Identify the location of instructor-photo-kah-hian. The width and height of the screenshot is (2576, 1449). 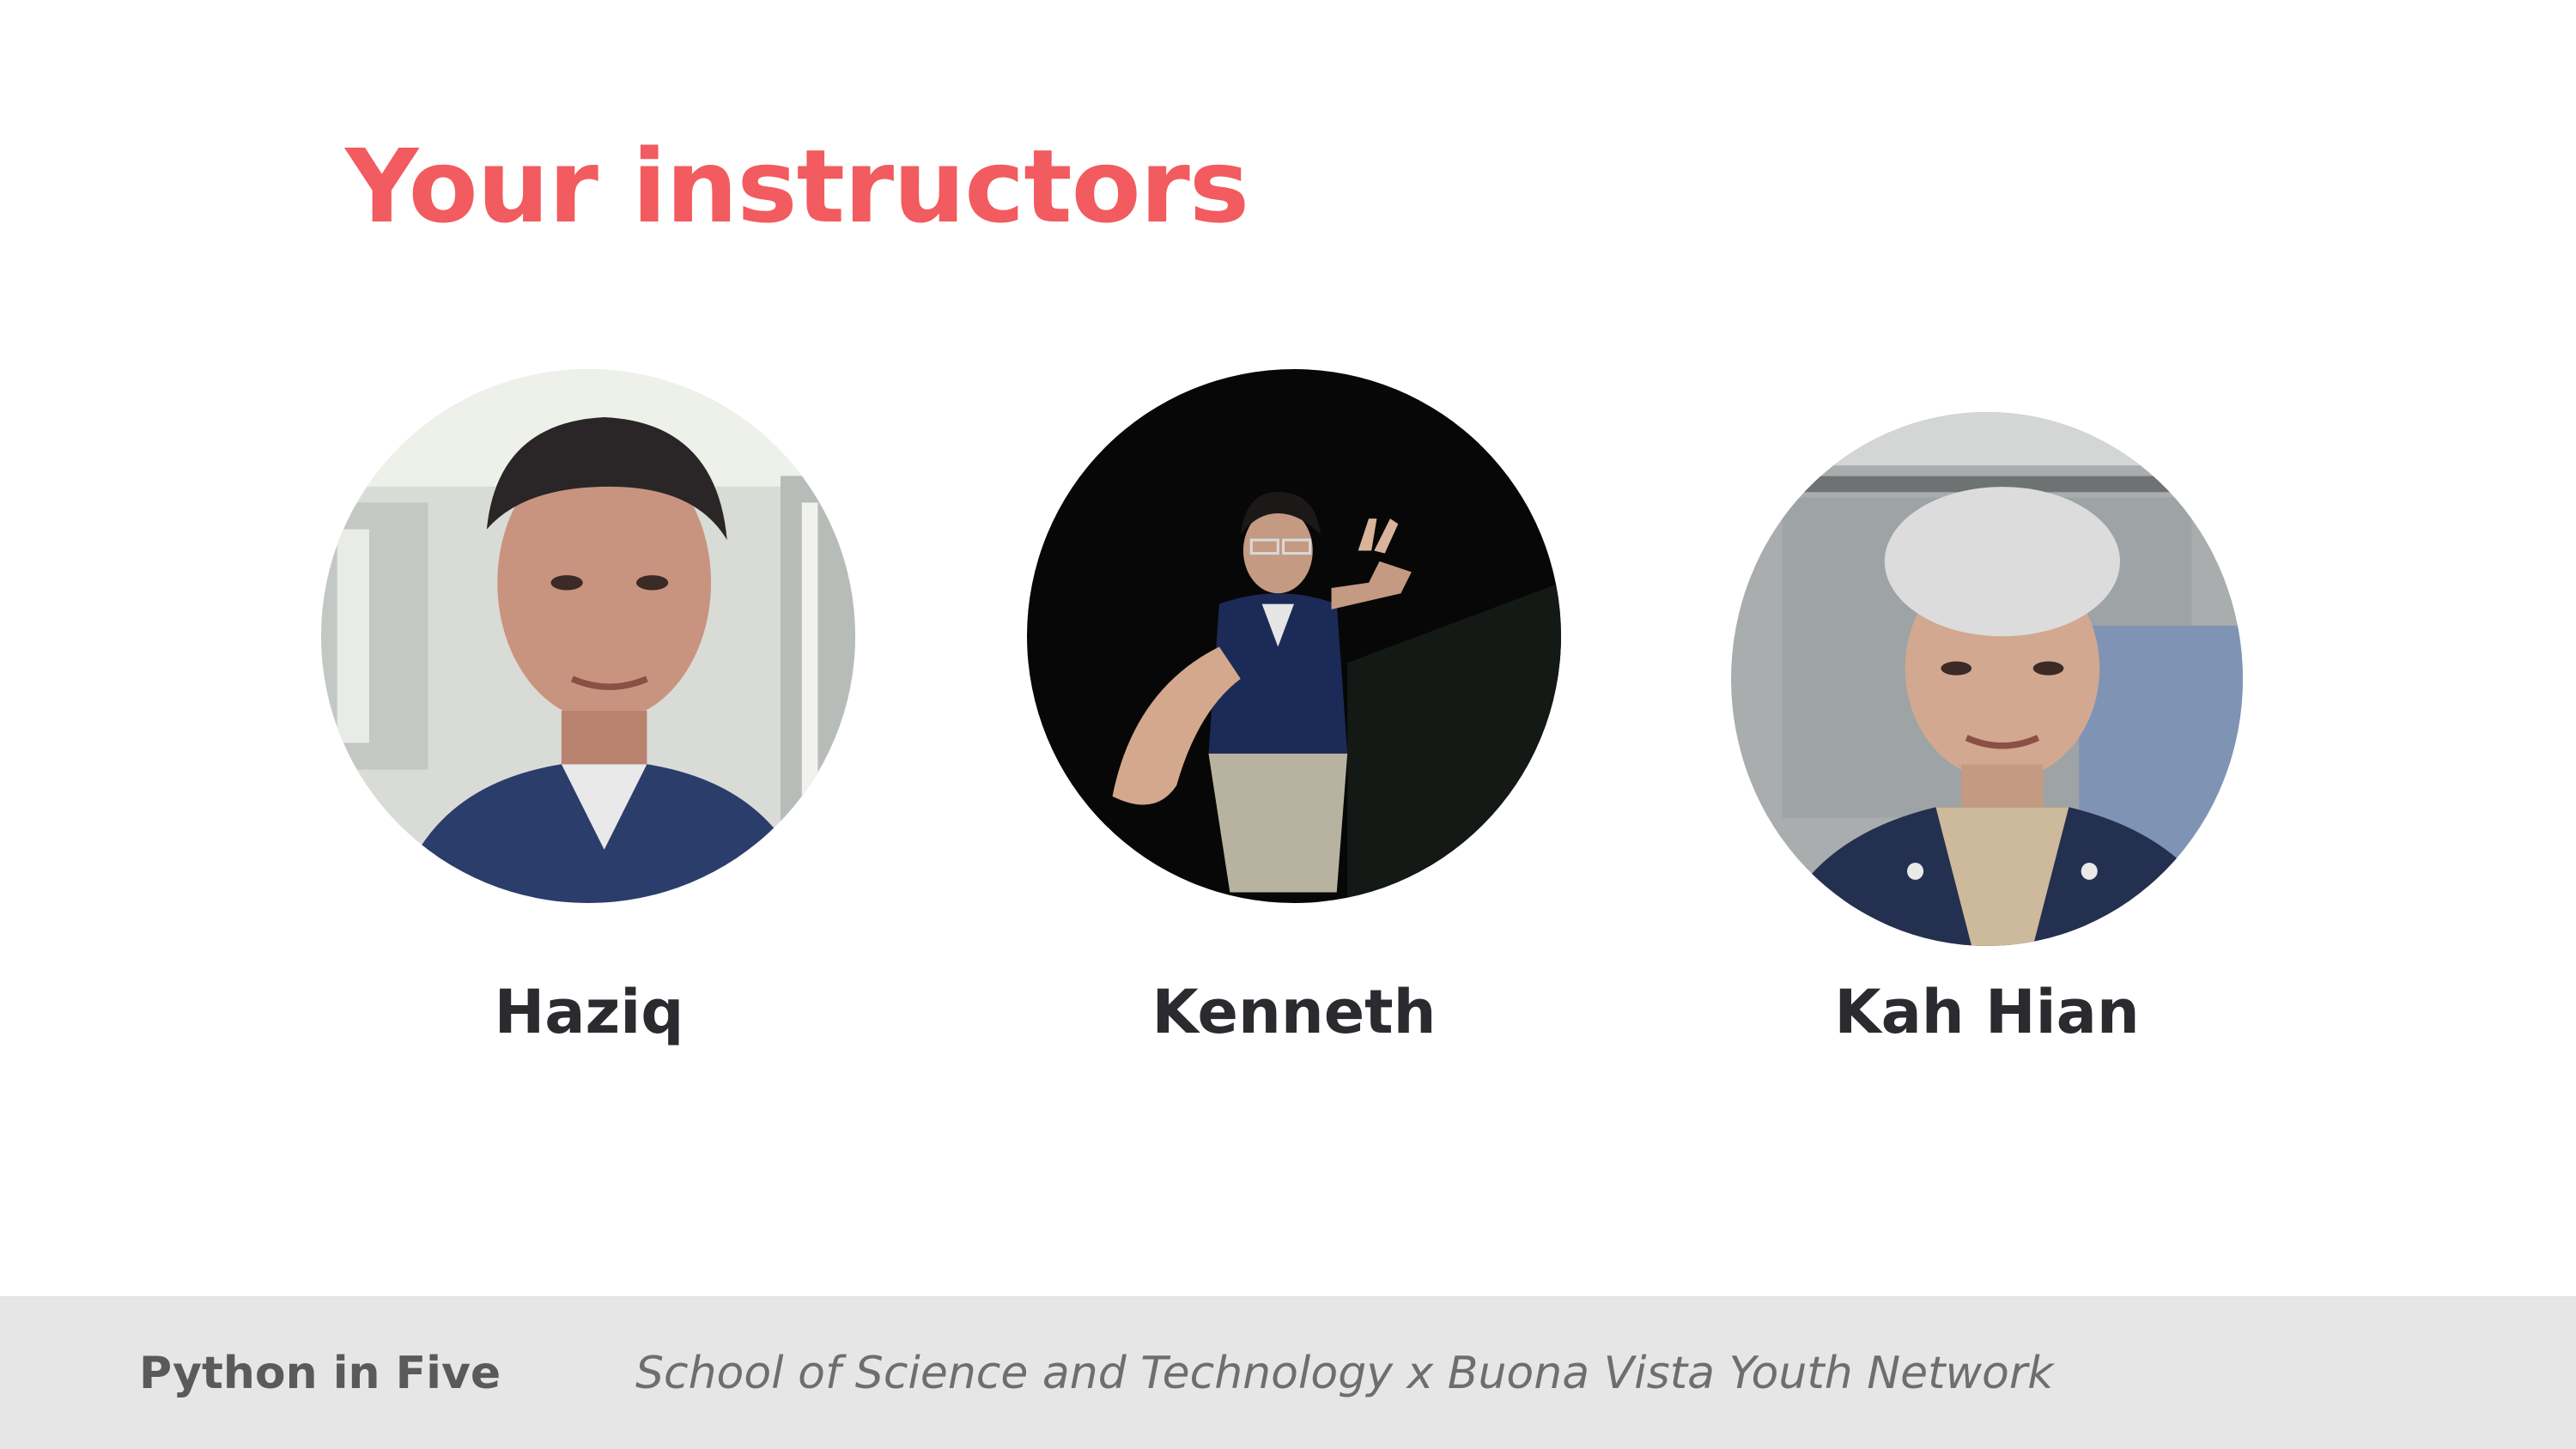
(1987, 679).